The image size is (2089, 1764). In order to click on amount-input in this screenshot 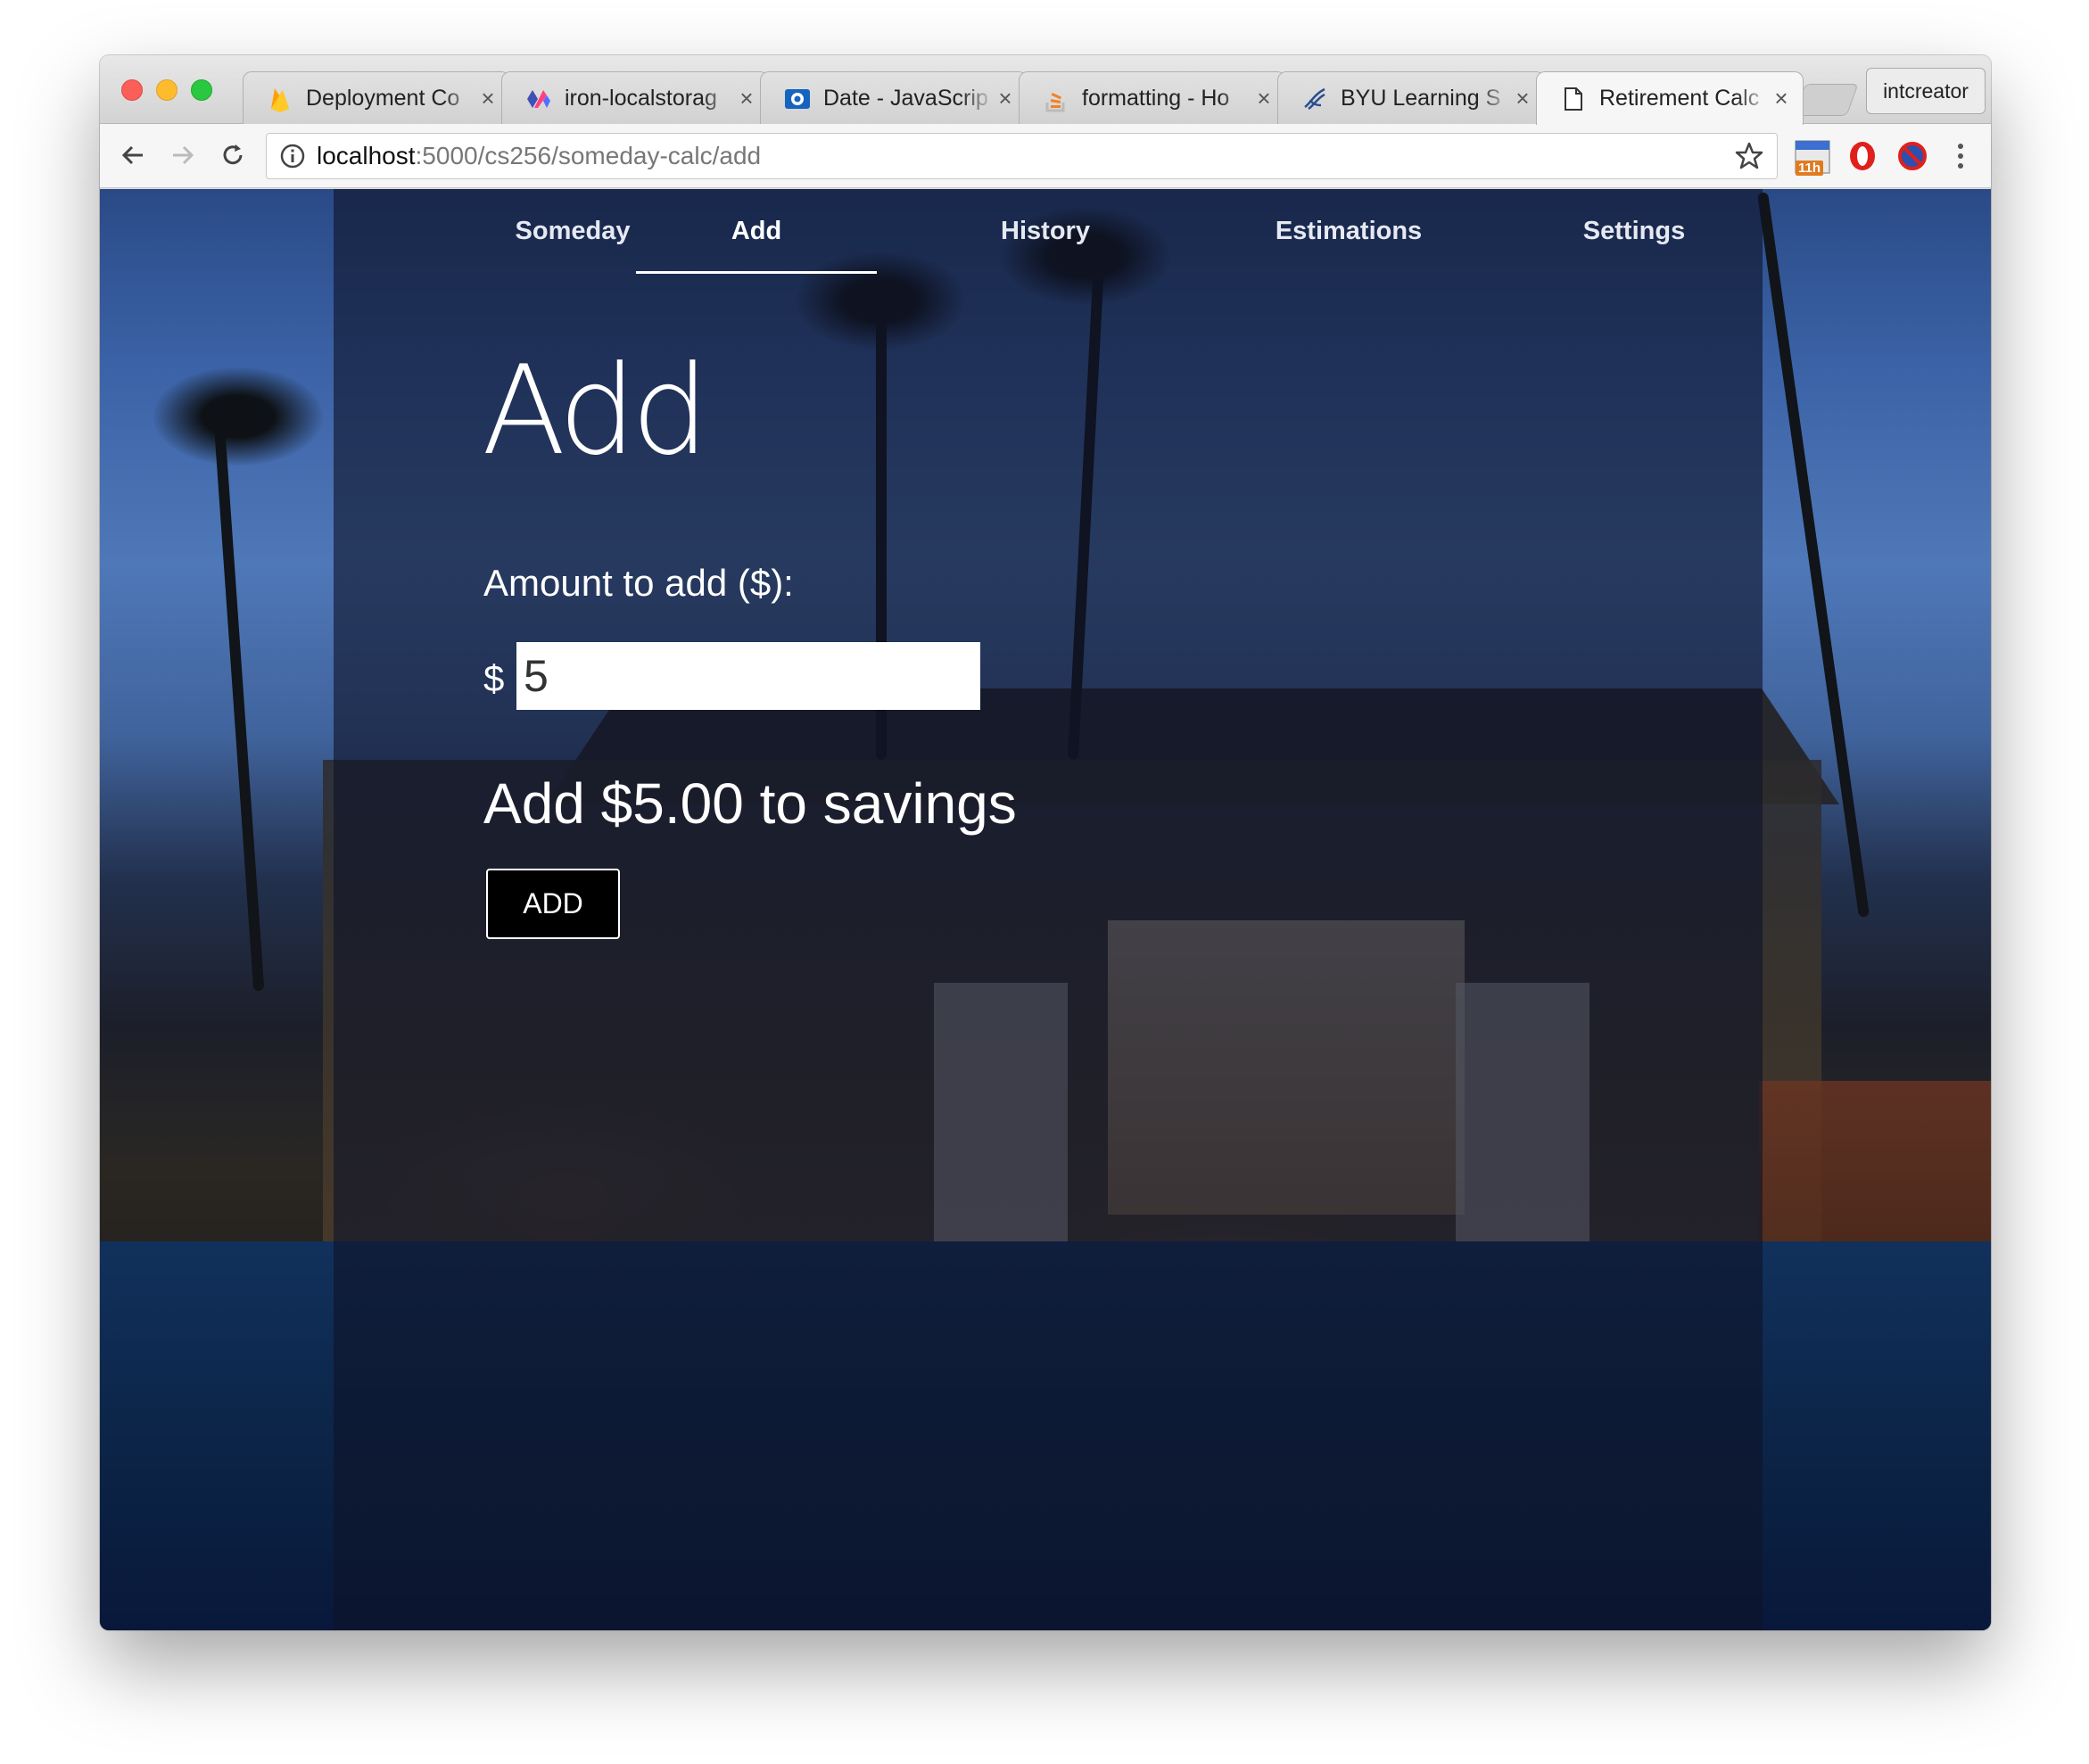, I will do `click(748, 676)`.